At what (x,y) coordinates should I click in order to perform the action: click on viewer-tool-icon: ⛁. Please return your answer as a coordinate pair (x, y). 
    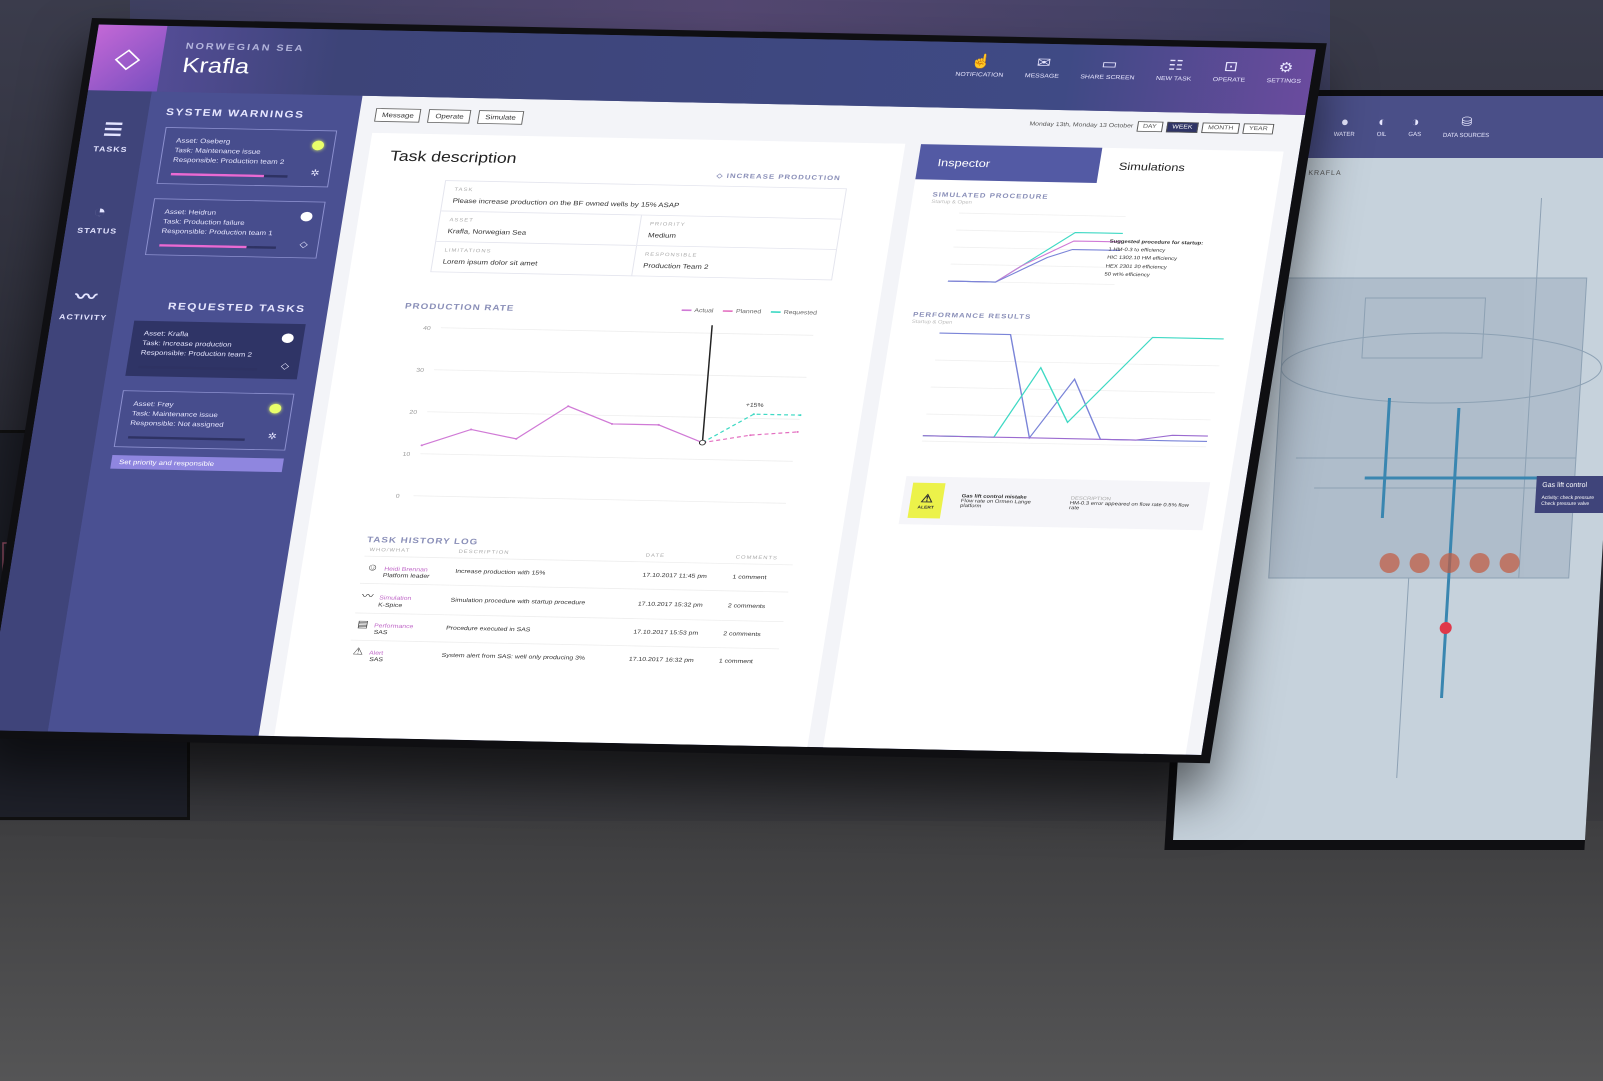
    Looking at the image, I should click on (1466, 121).